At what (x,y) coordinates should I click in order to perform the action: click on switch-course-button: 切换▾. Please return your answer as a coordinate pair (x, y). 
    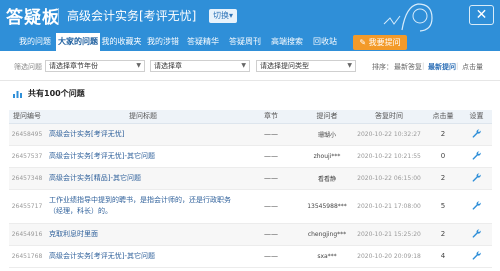
    Looking at the image, I should click on (223, 16).